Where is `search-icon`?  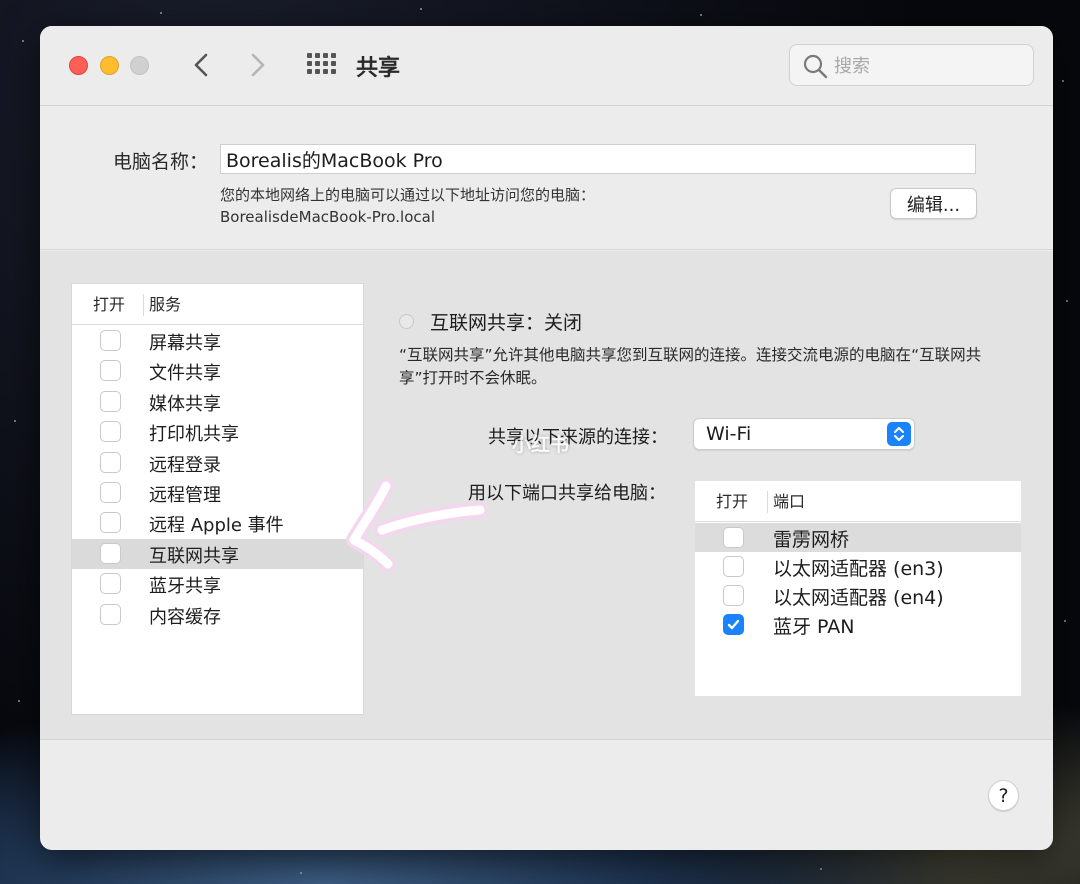 search-icon is located at coordinates (815, 66).